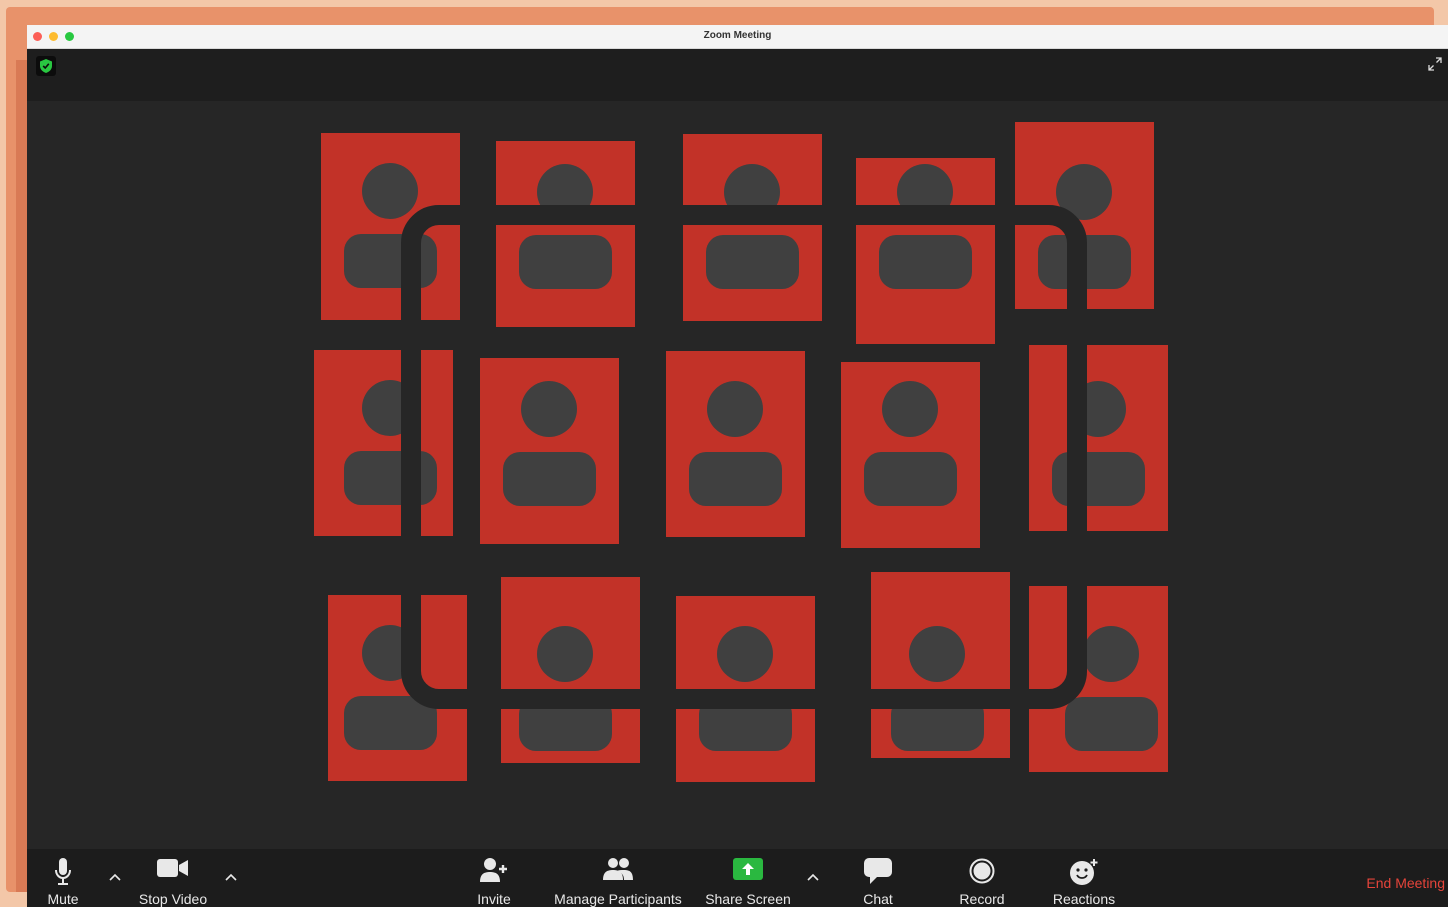  What do you see at coordinates (878, 873) in the screenshot?
I see `chat-bubble-icon` at bounding box center [878, 873].